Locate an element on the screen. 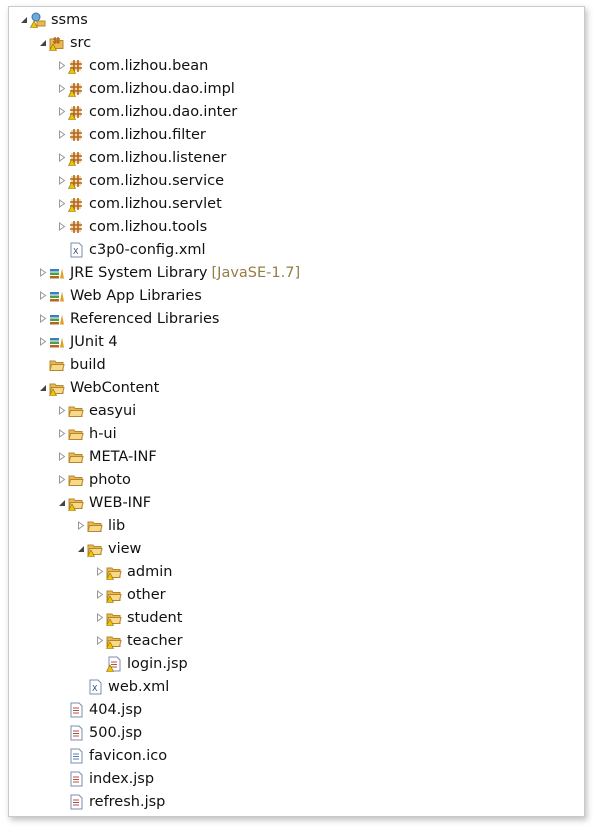  tree-item-label: easyui is located at coordinates (113, 410).